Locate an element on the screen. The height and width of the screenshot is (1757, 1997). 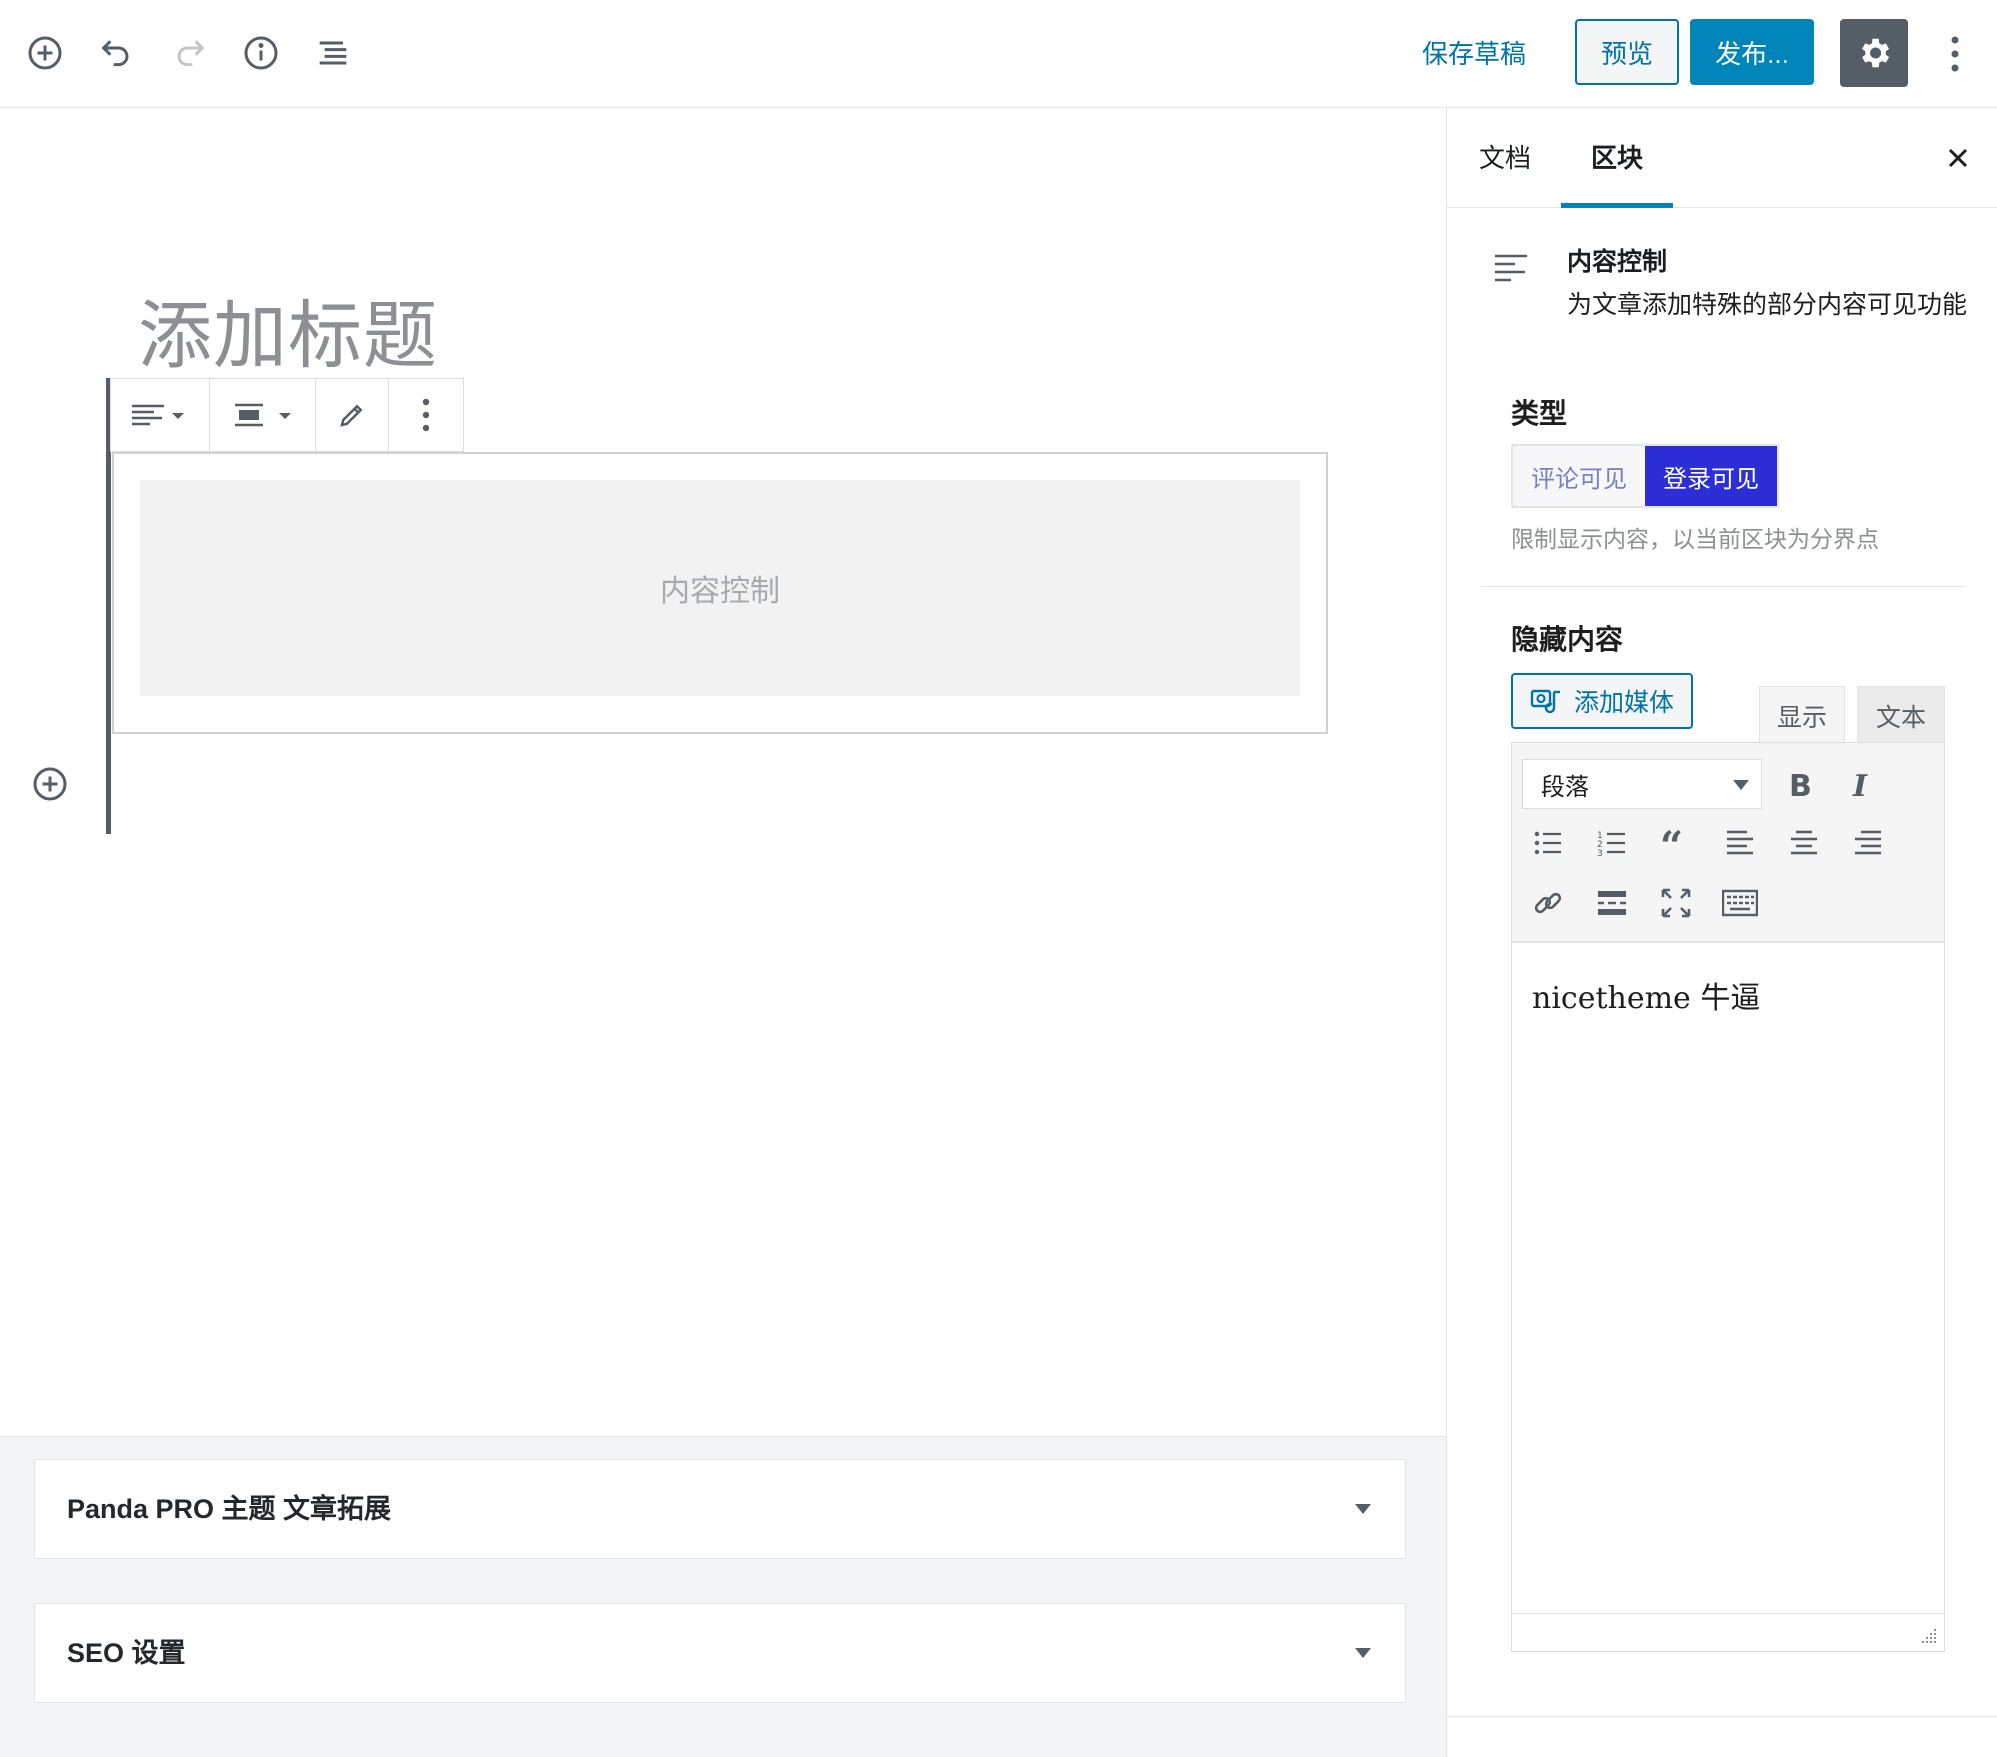
toolbar-toggle-icon is located at coordinates (1740, 903).